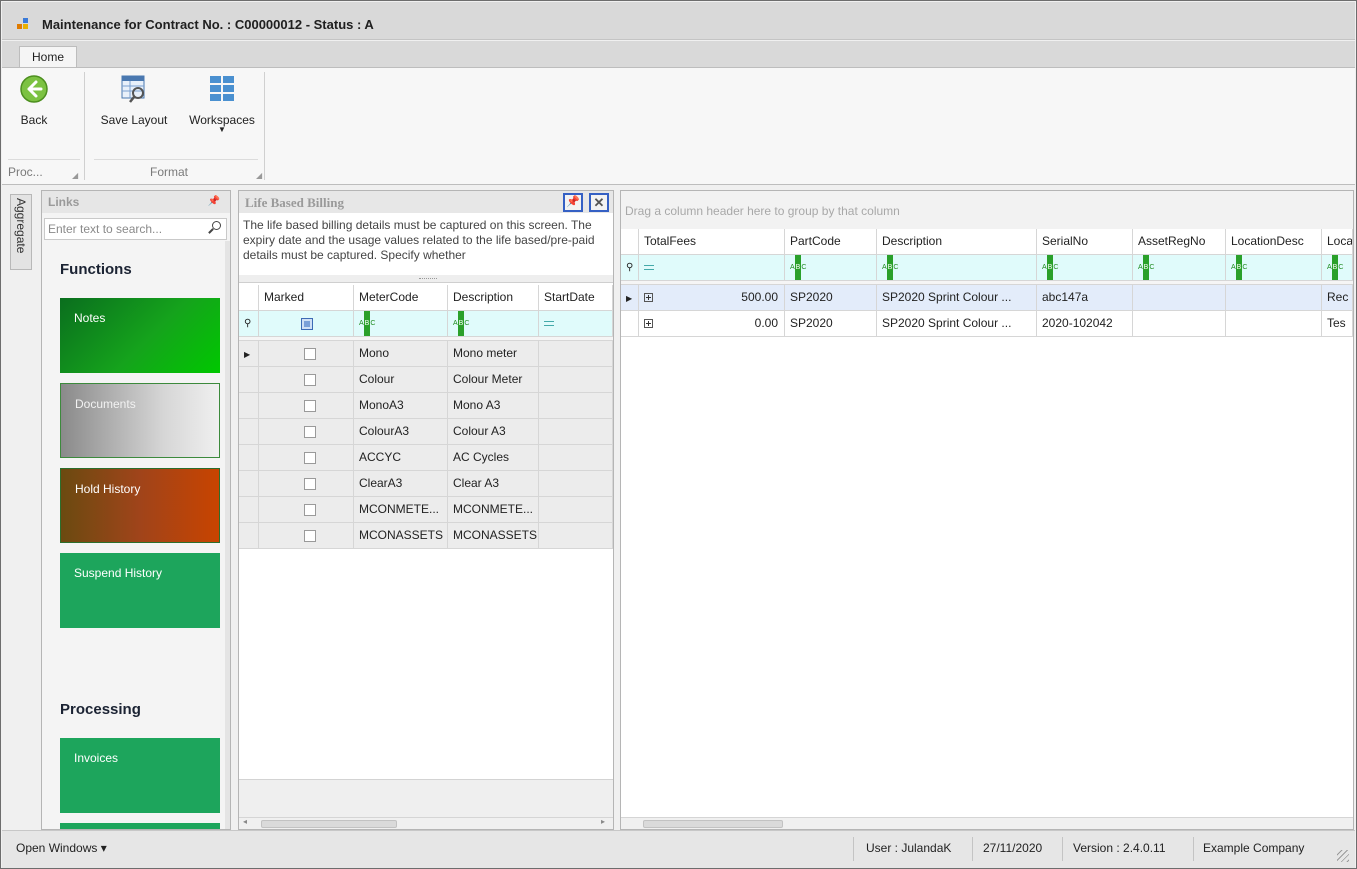  I want to click on col-locationdesc: LocationDesc, so click(1274, 242).